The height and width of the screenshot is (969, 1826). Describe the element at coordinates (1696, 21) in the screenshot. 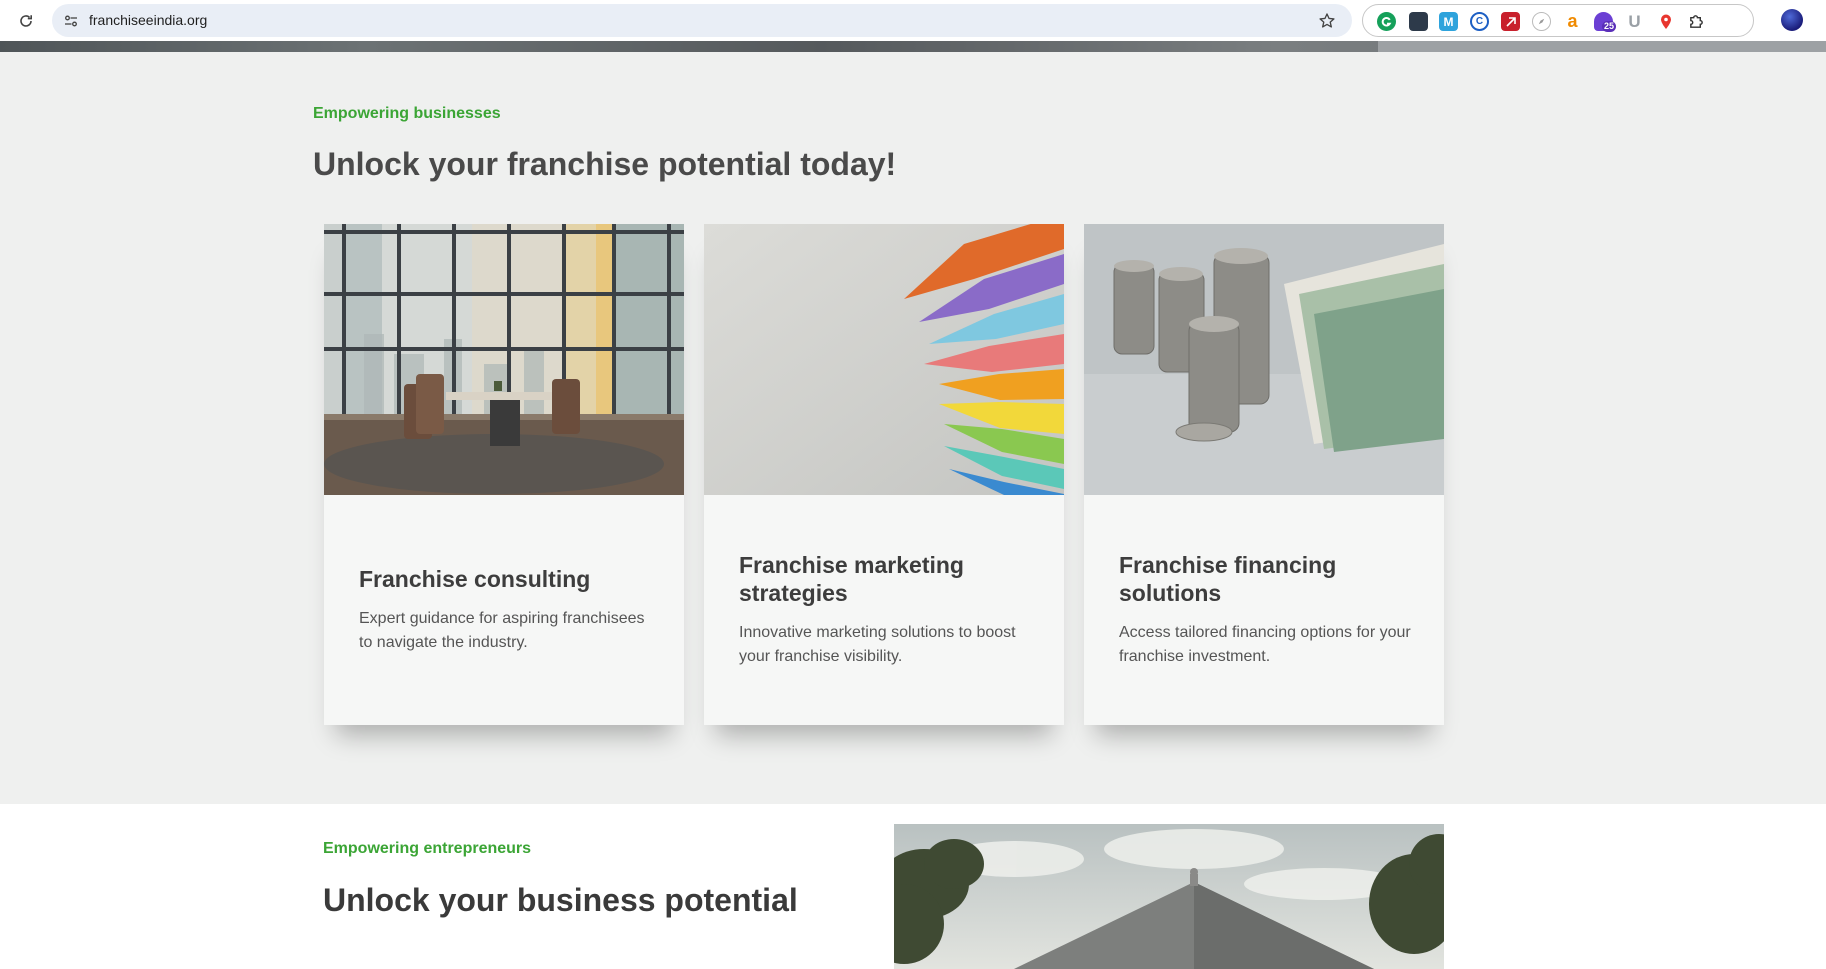

I see `puzzle-extensions-icon` at that location.